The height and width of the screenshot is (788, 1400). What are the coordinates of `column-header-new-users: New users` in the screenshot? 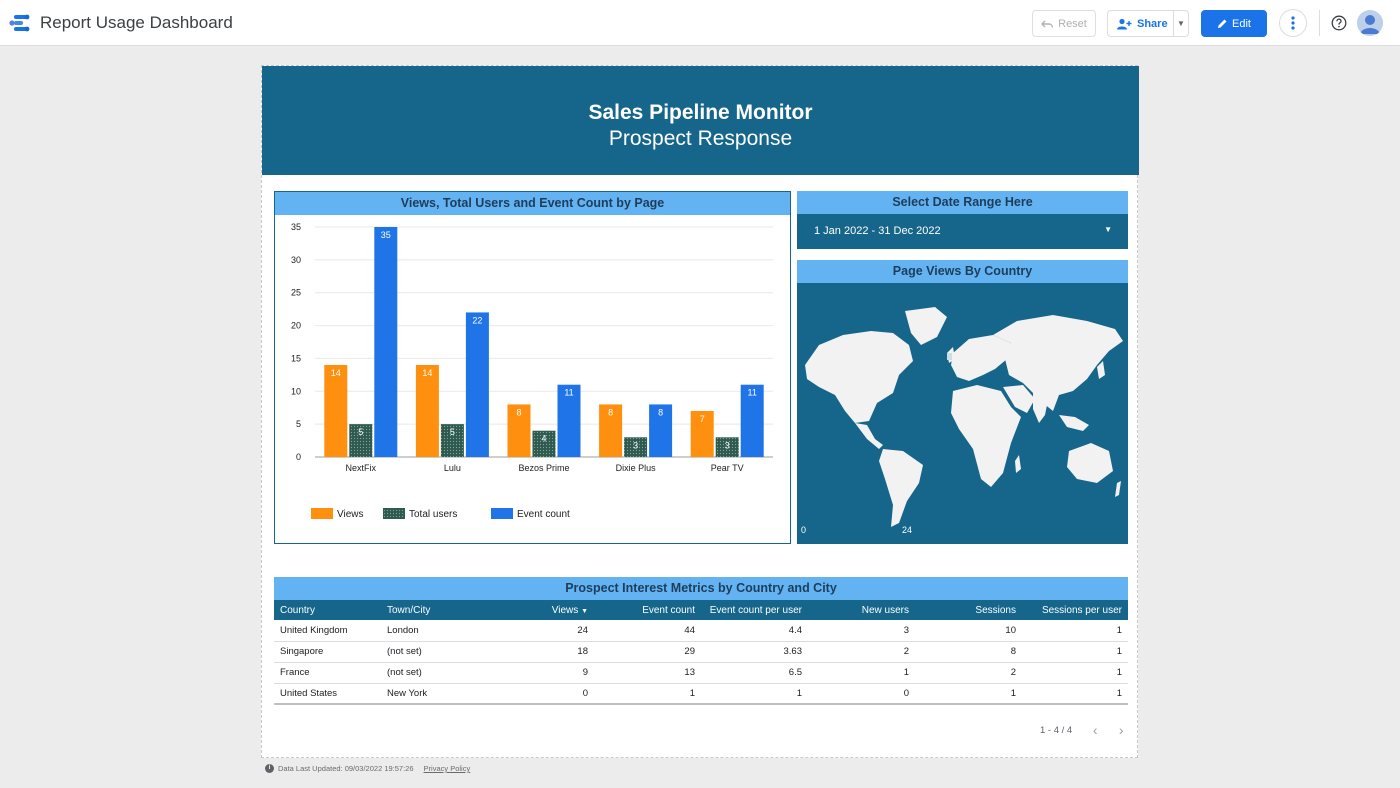 It's located at (861, 610).